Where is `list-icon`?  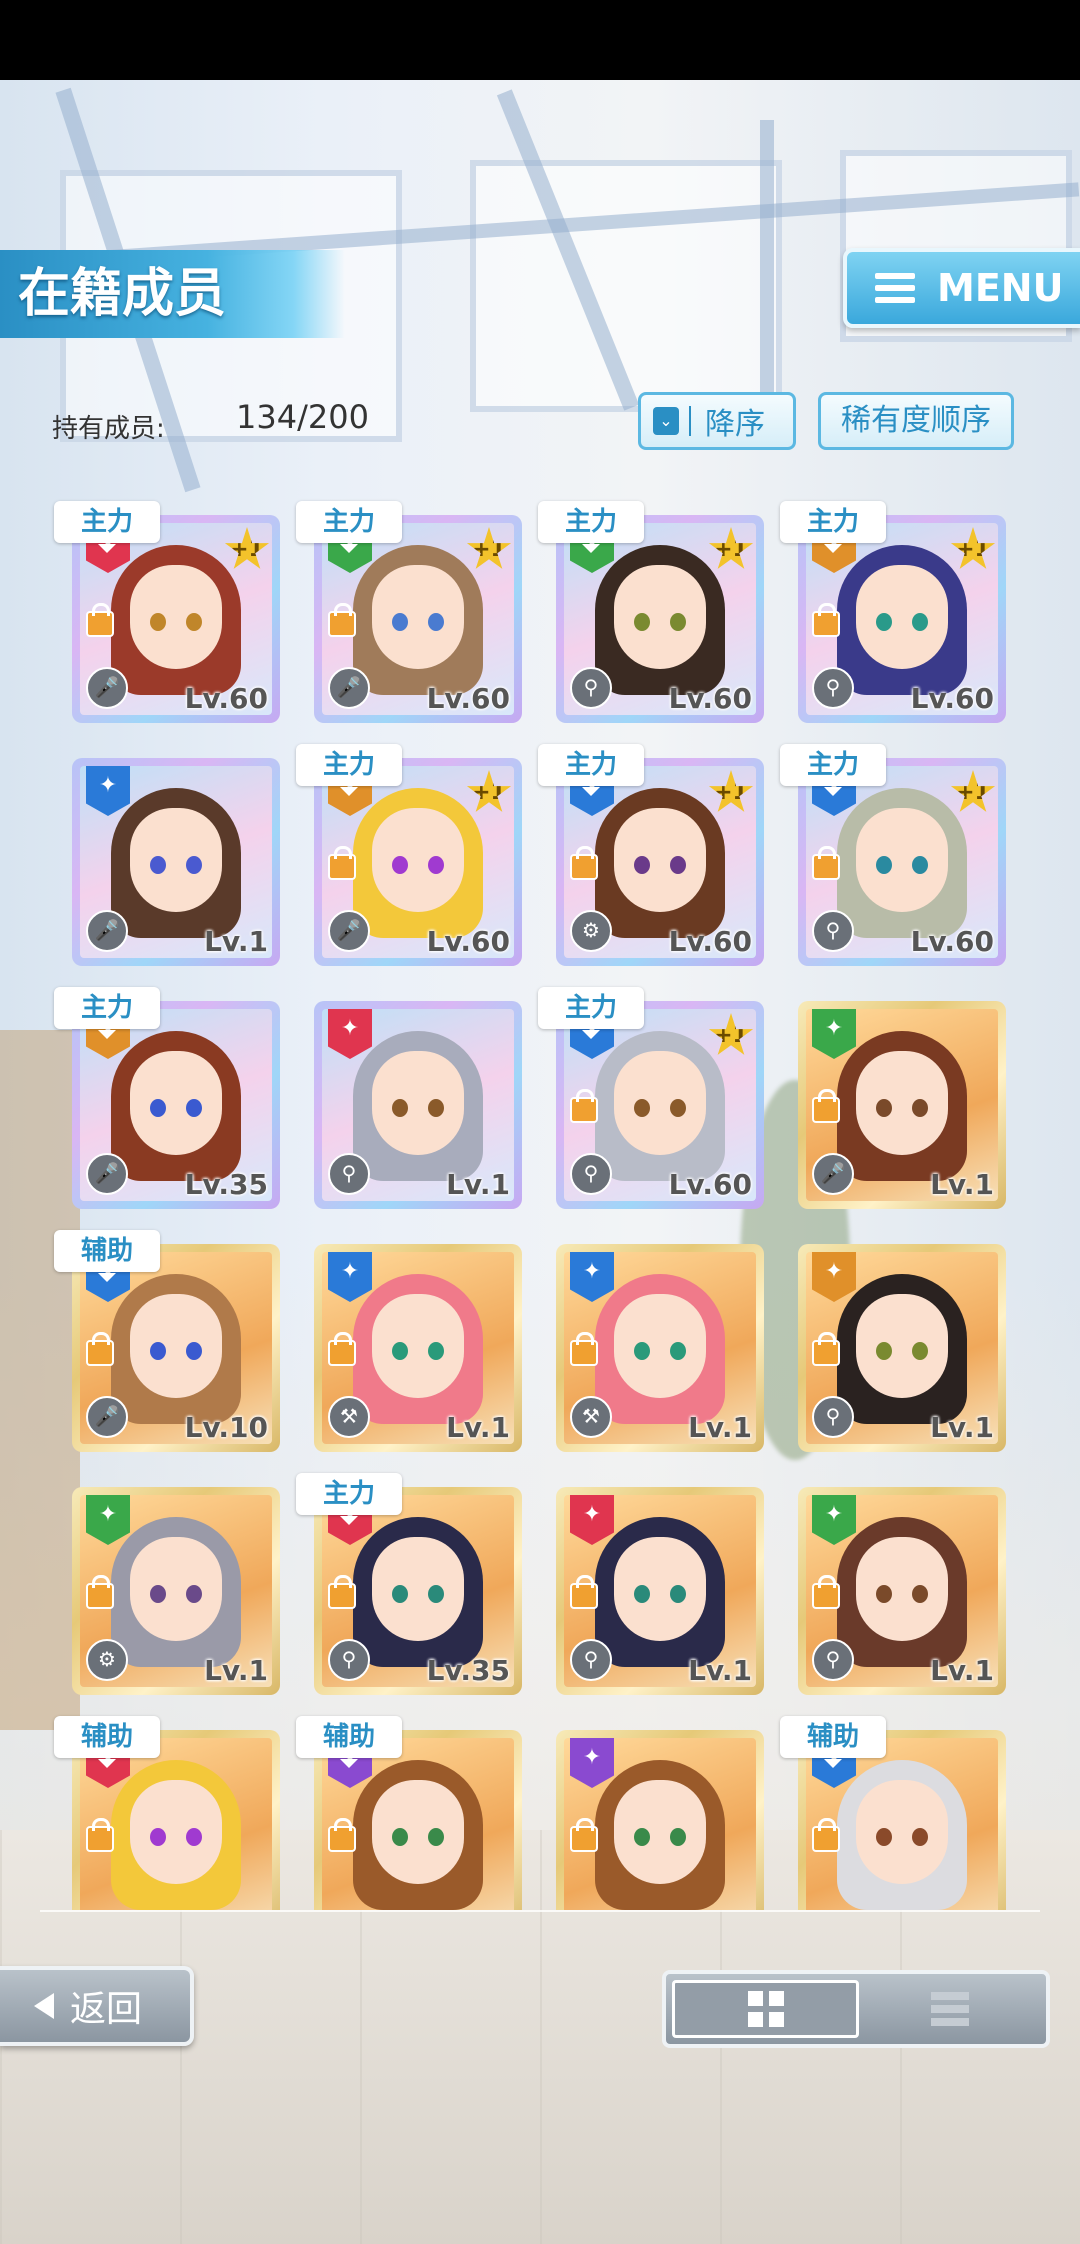
list-icon is located at coordinates (949, 2009).